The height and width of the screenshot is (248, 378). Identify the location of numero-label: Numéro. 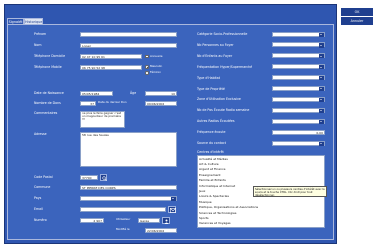
(40, 220).